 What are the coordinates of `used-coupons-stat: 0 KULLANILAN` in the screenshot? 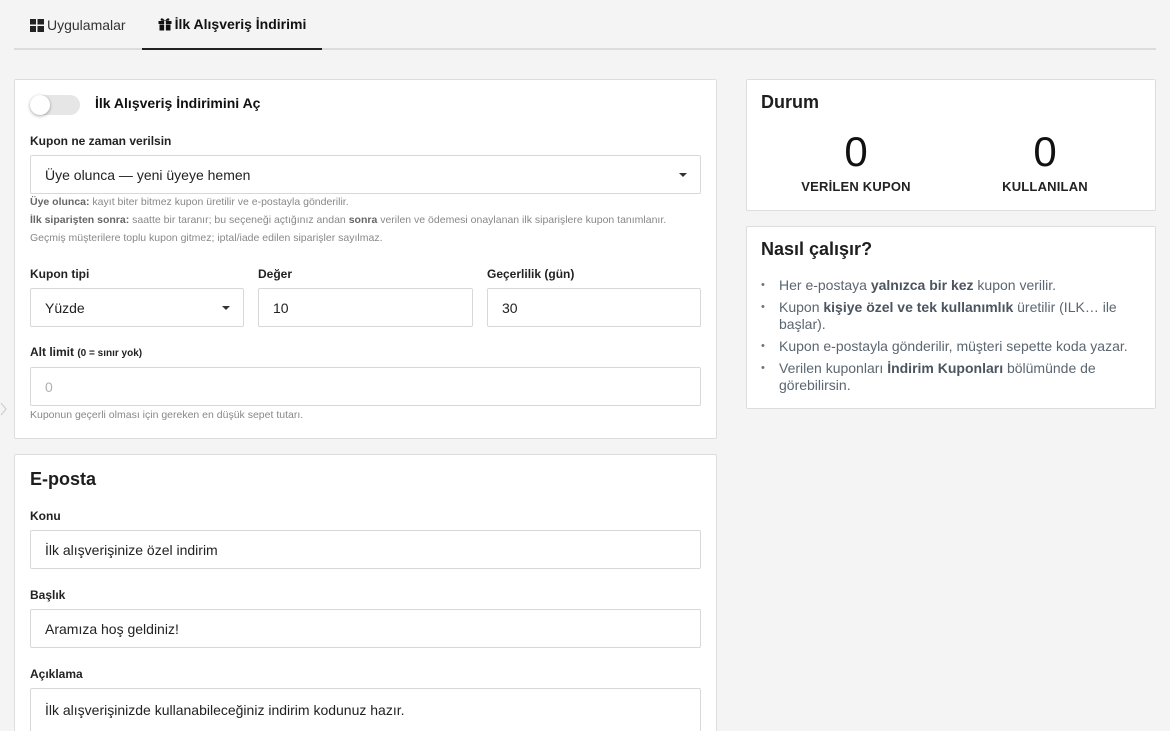 It's located at (1045, 161).